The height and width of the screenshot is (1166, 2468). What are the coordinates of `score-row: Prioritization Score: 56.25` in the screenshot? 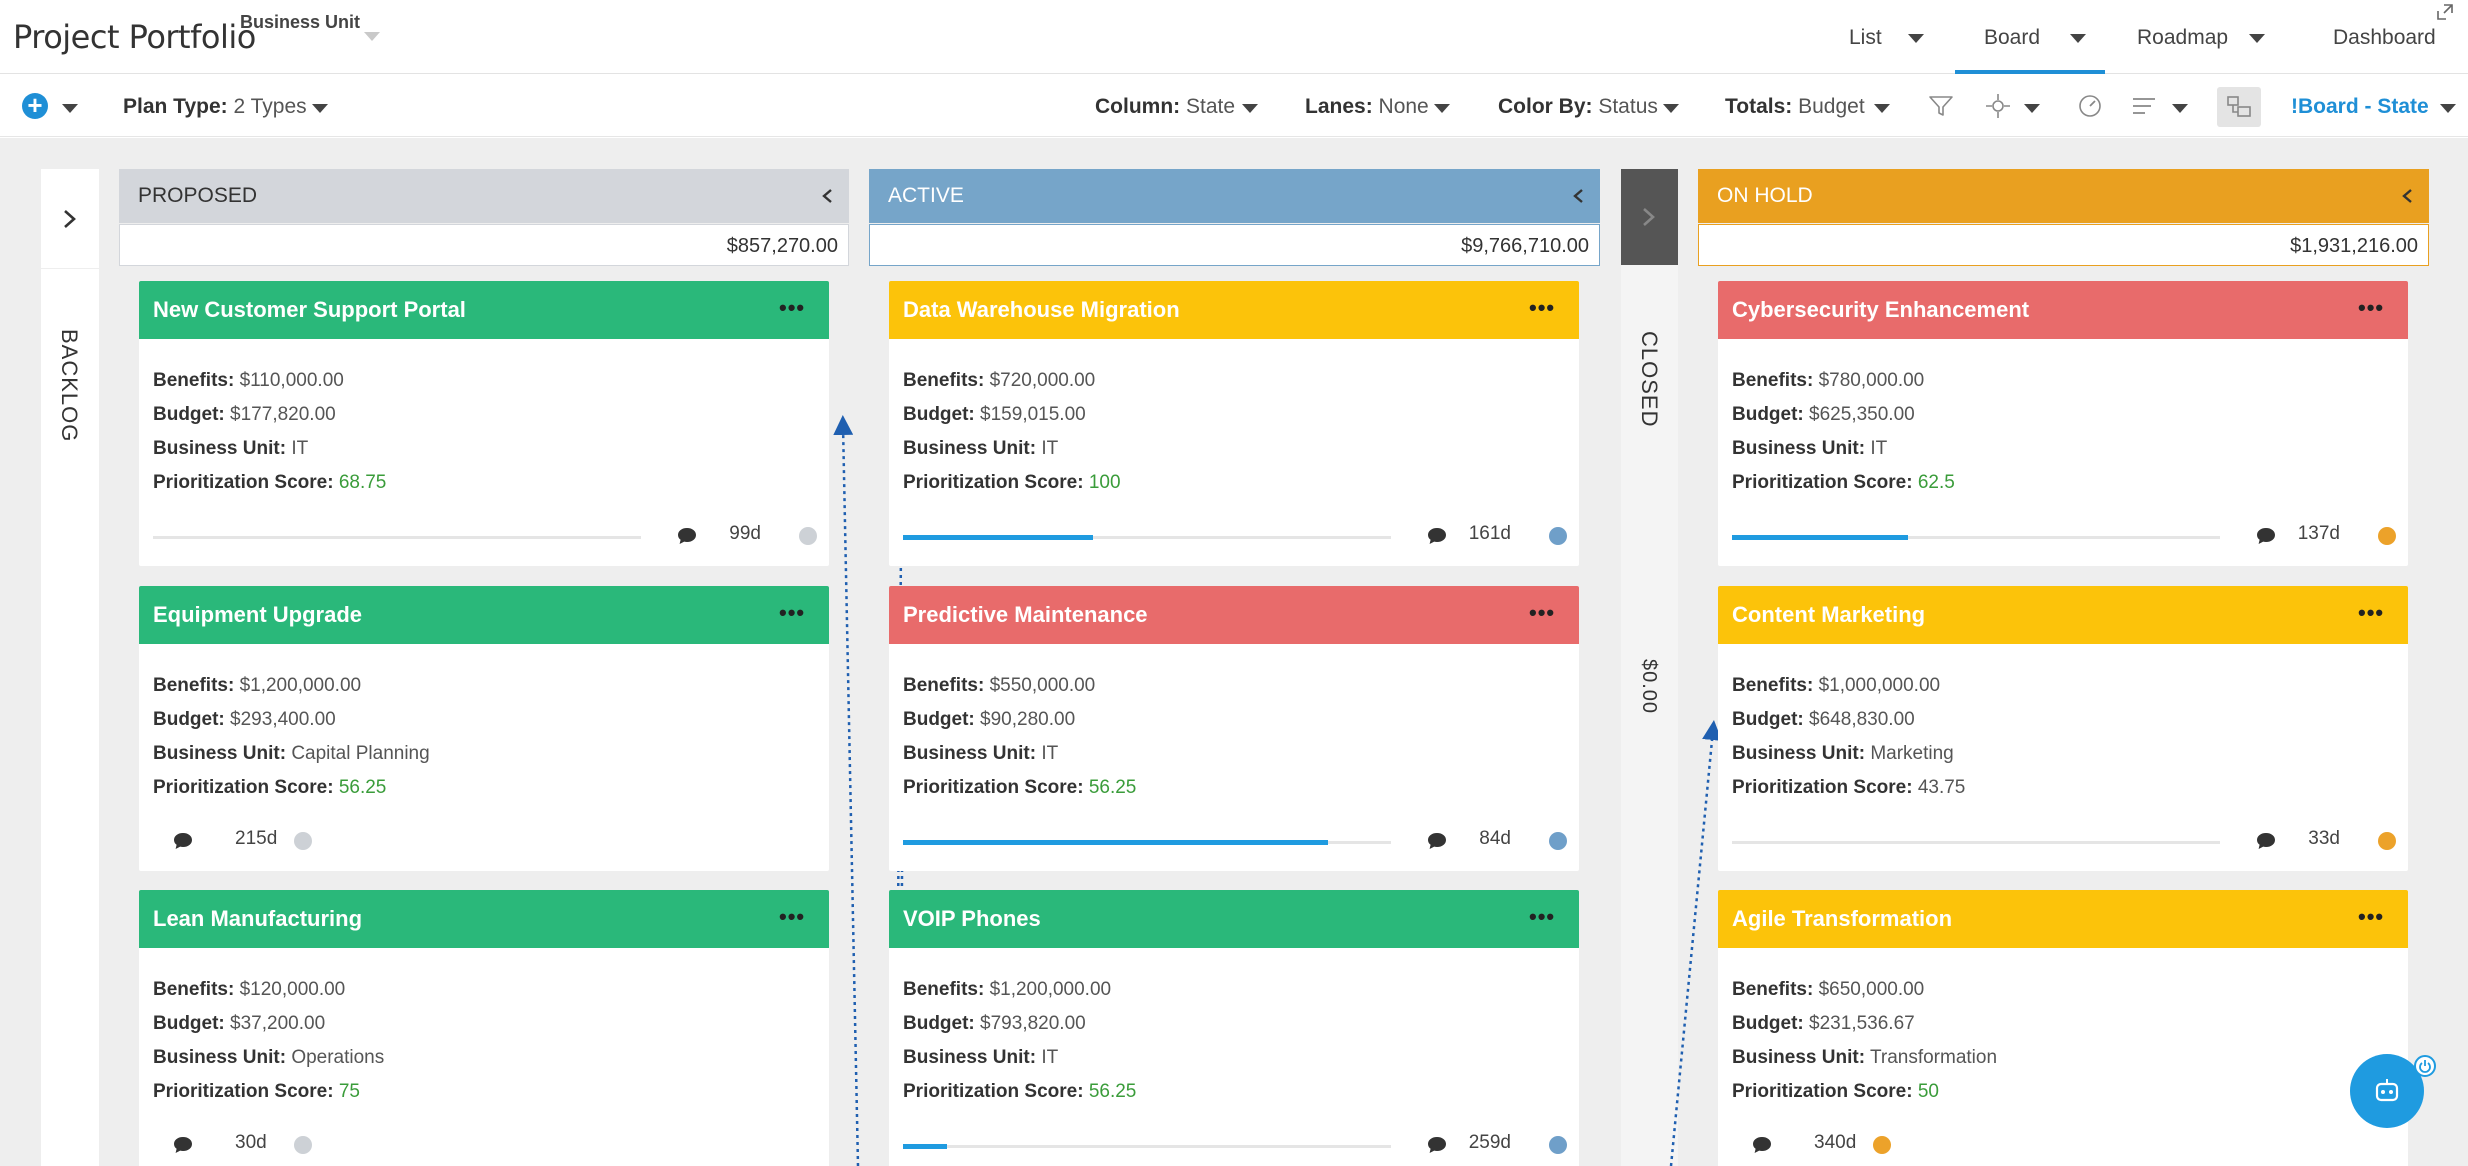 It's located at (291, 788).